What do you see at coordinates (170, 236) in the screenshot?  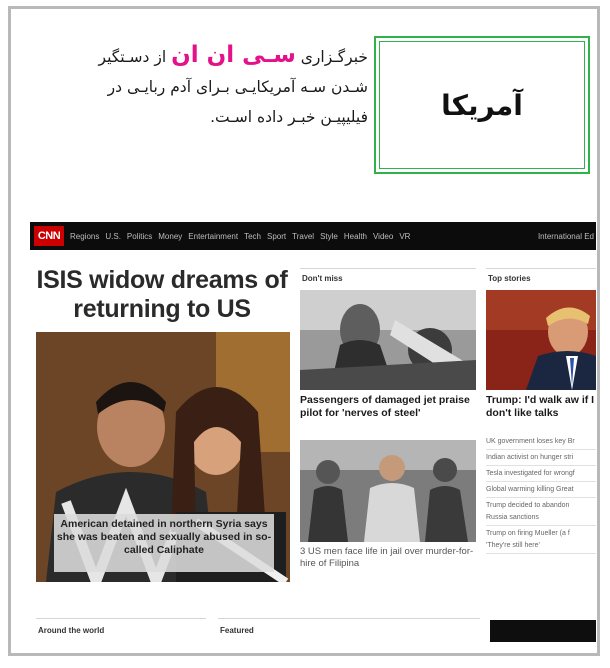 I see `nav-item: Money` at bounding box center [170, 236].